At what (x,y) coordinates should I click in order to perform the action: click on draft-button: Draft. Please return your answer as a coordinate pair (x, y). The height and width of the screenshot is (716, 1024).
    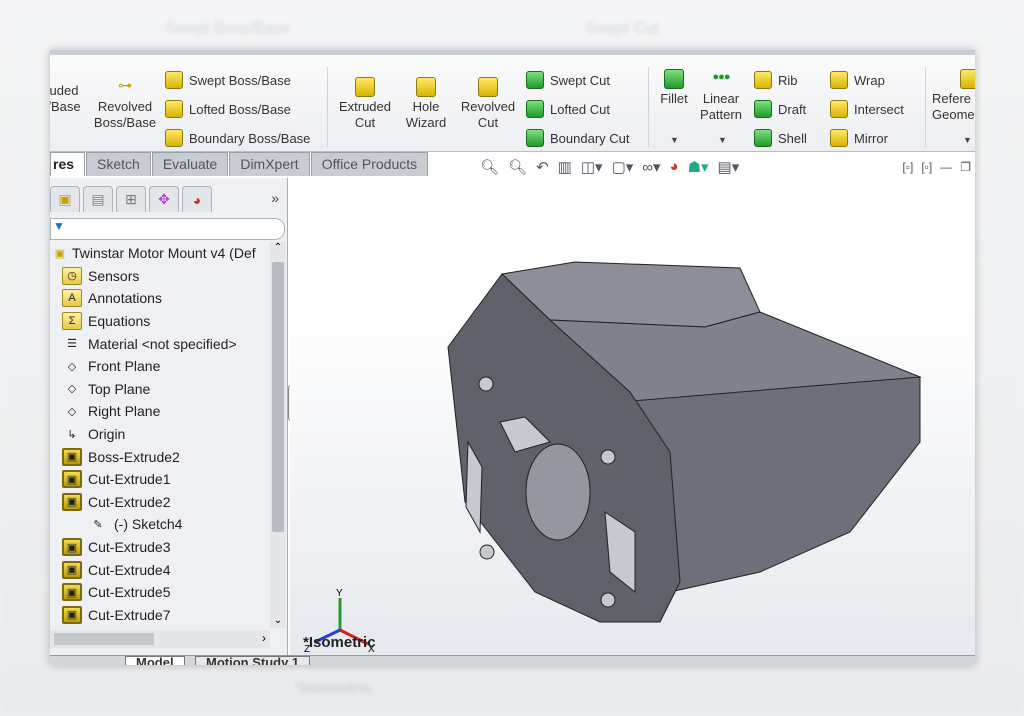
    Looking at the image, I should click on (780, 109).